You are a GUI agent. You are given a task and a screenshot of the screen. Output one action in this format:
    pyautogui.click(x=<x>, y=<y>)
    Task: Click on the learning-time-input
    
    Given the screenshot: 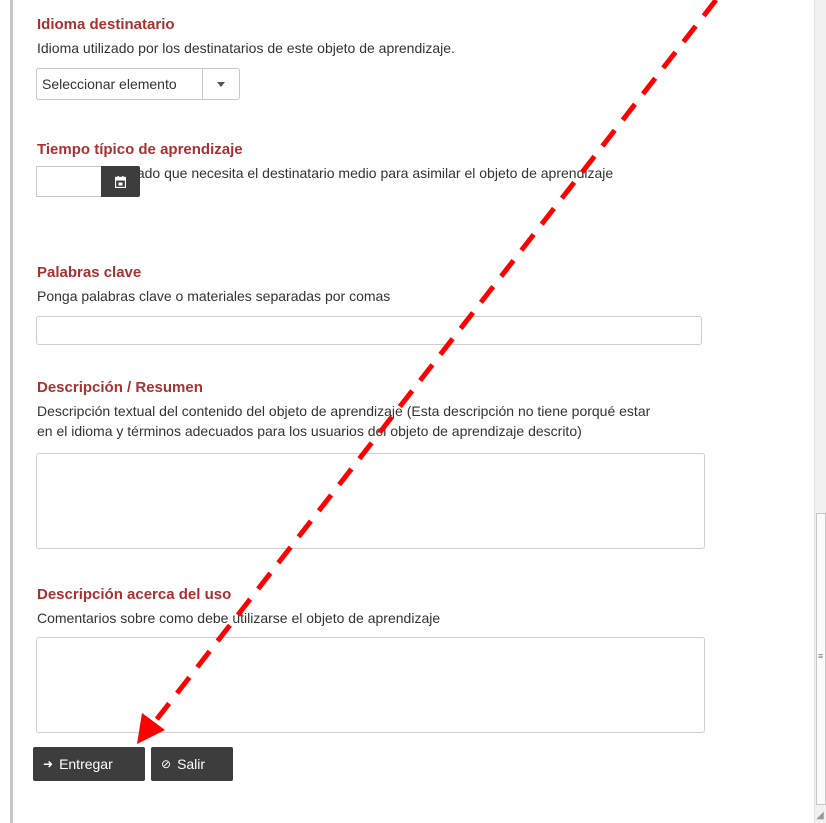 What is the action you would take?
    pyautogui.click(x=68, y=181)
    